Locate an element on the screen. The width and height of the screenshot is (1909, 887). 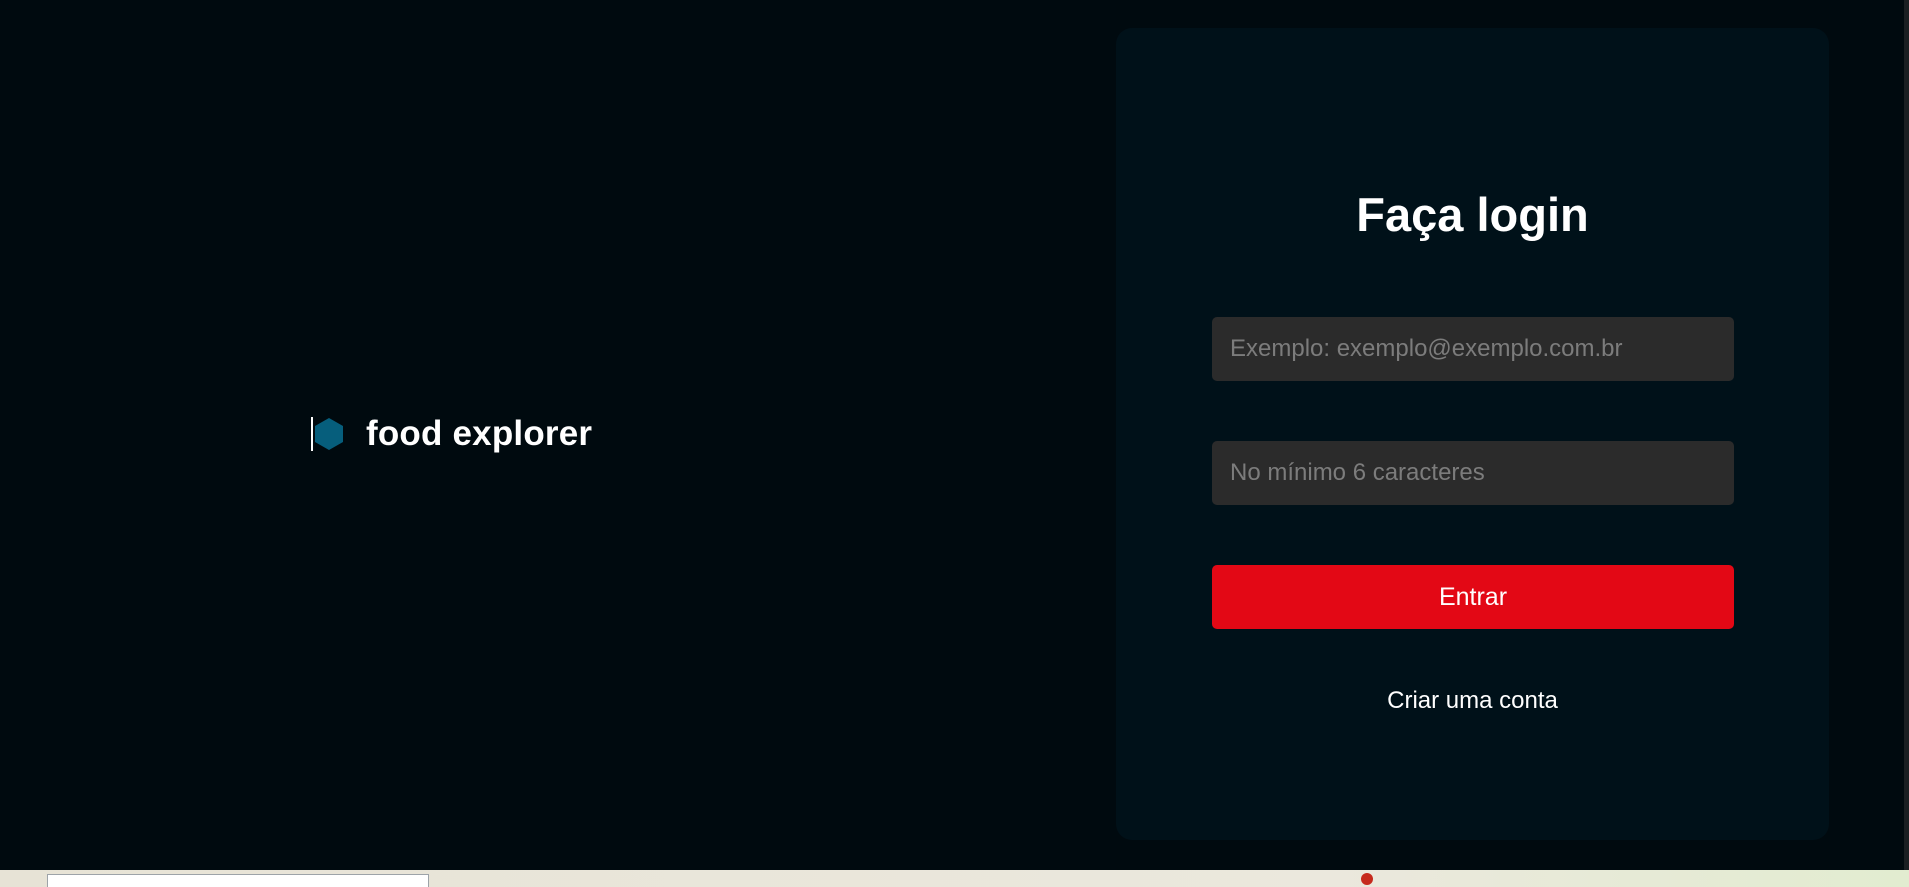
password-field is located at coordinates (1473, 473).